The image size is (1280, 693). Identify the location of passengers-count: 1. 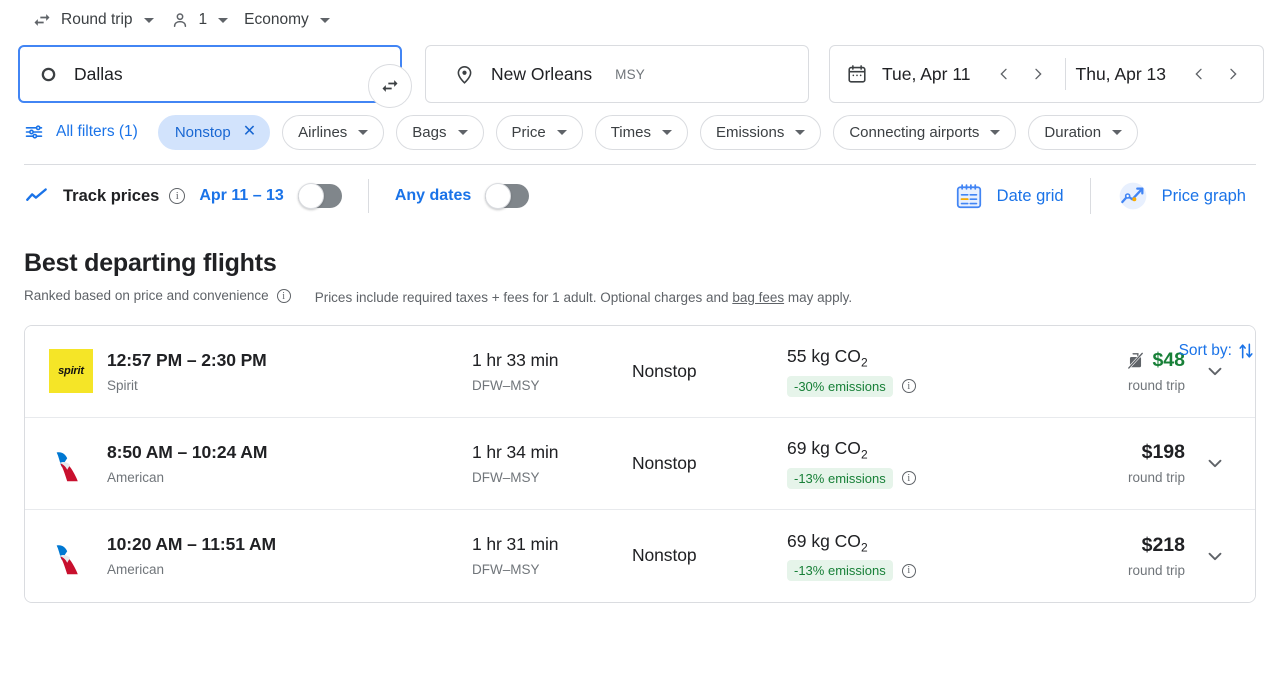
(203, 19).